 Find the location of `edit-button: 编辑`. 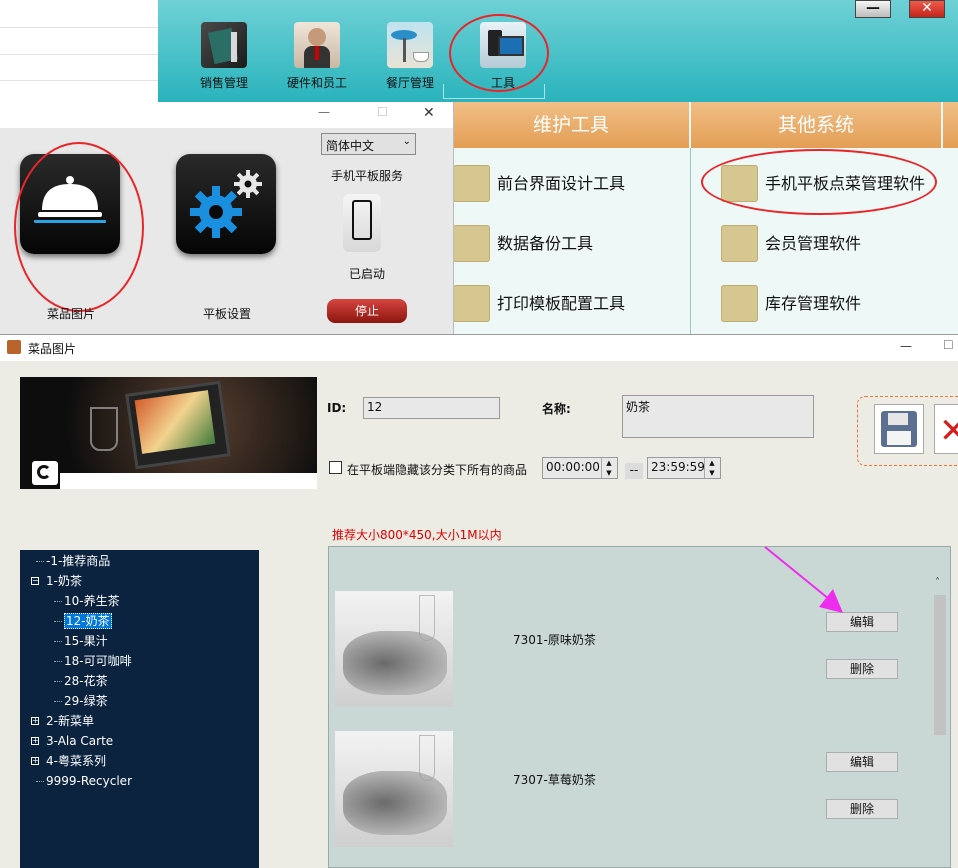

edit-button: 编辑 is located at coordinates (862, 762).